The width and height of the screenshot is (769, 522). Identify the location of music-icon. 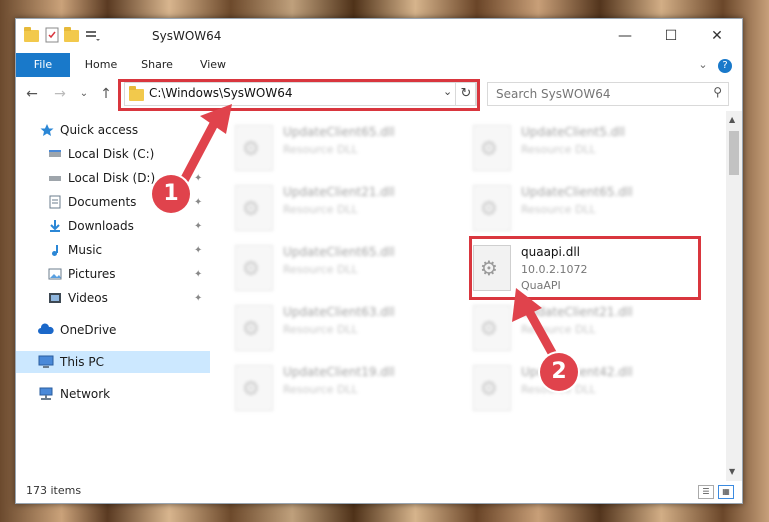
(55, 250).